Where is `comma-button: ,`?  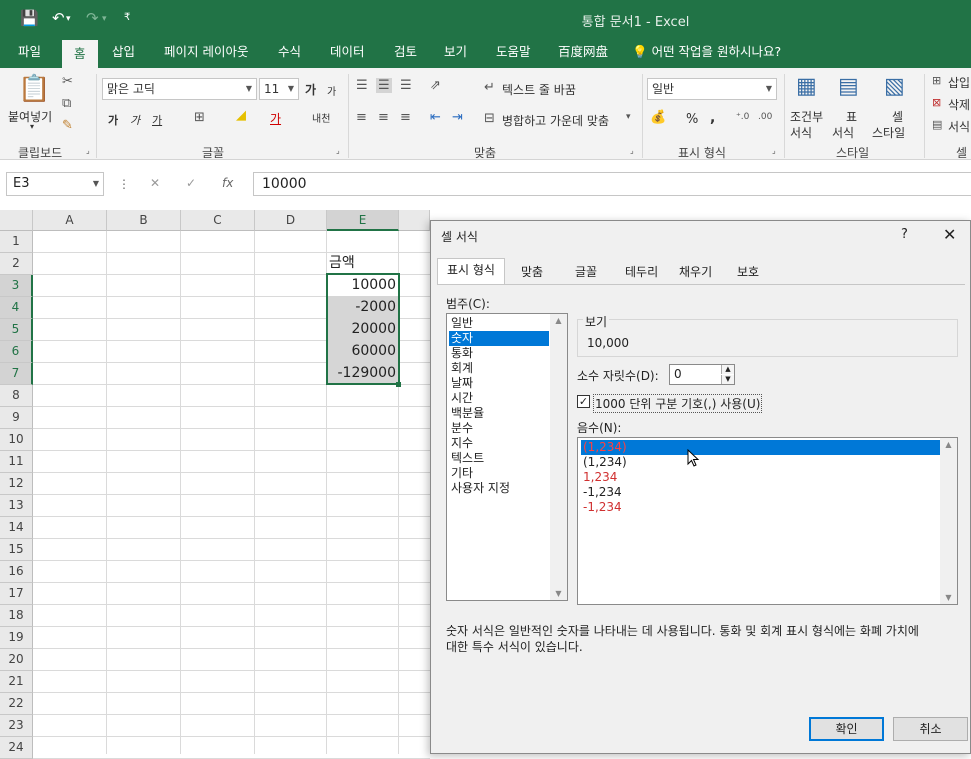 comma-button: , is located at coordinates (712, 118).